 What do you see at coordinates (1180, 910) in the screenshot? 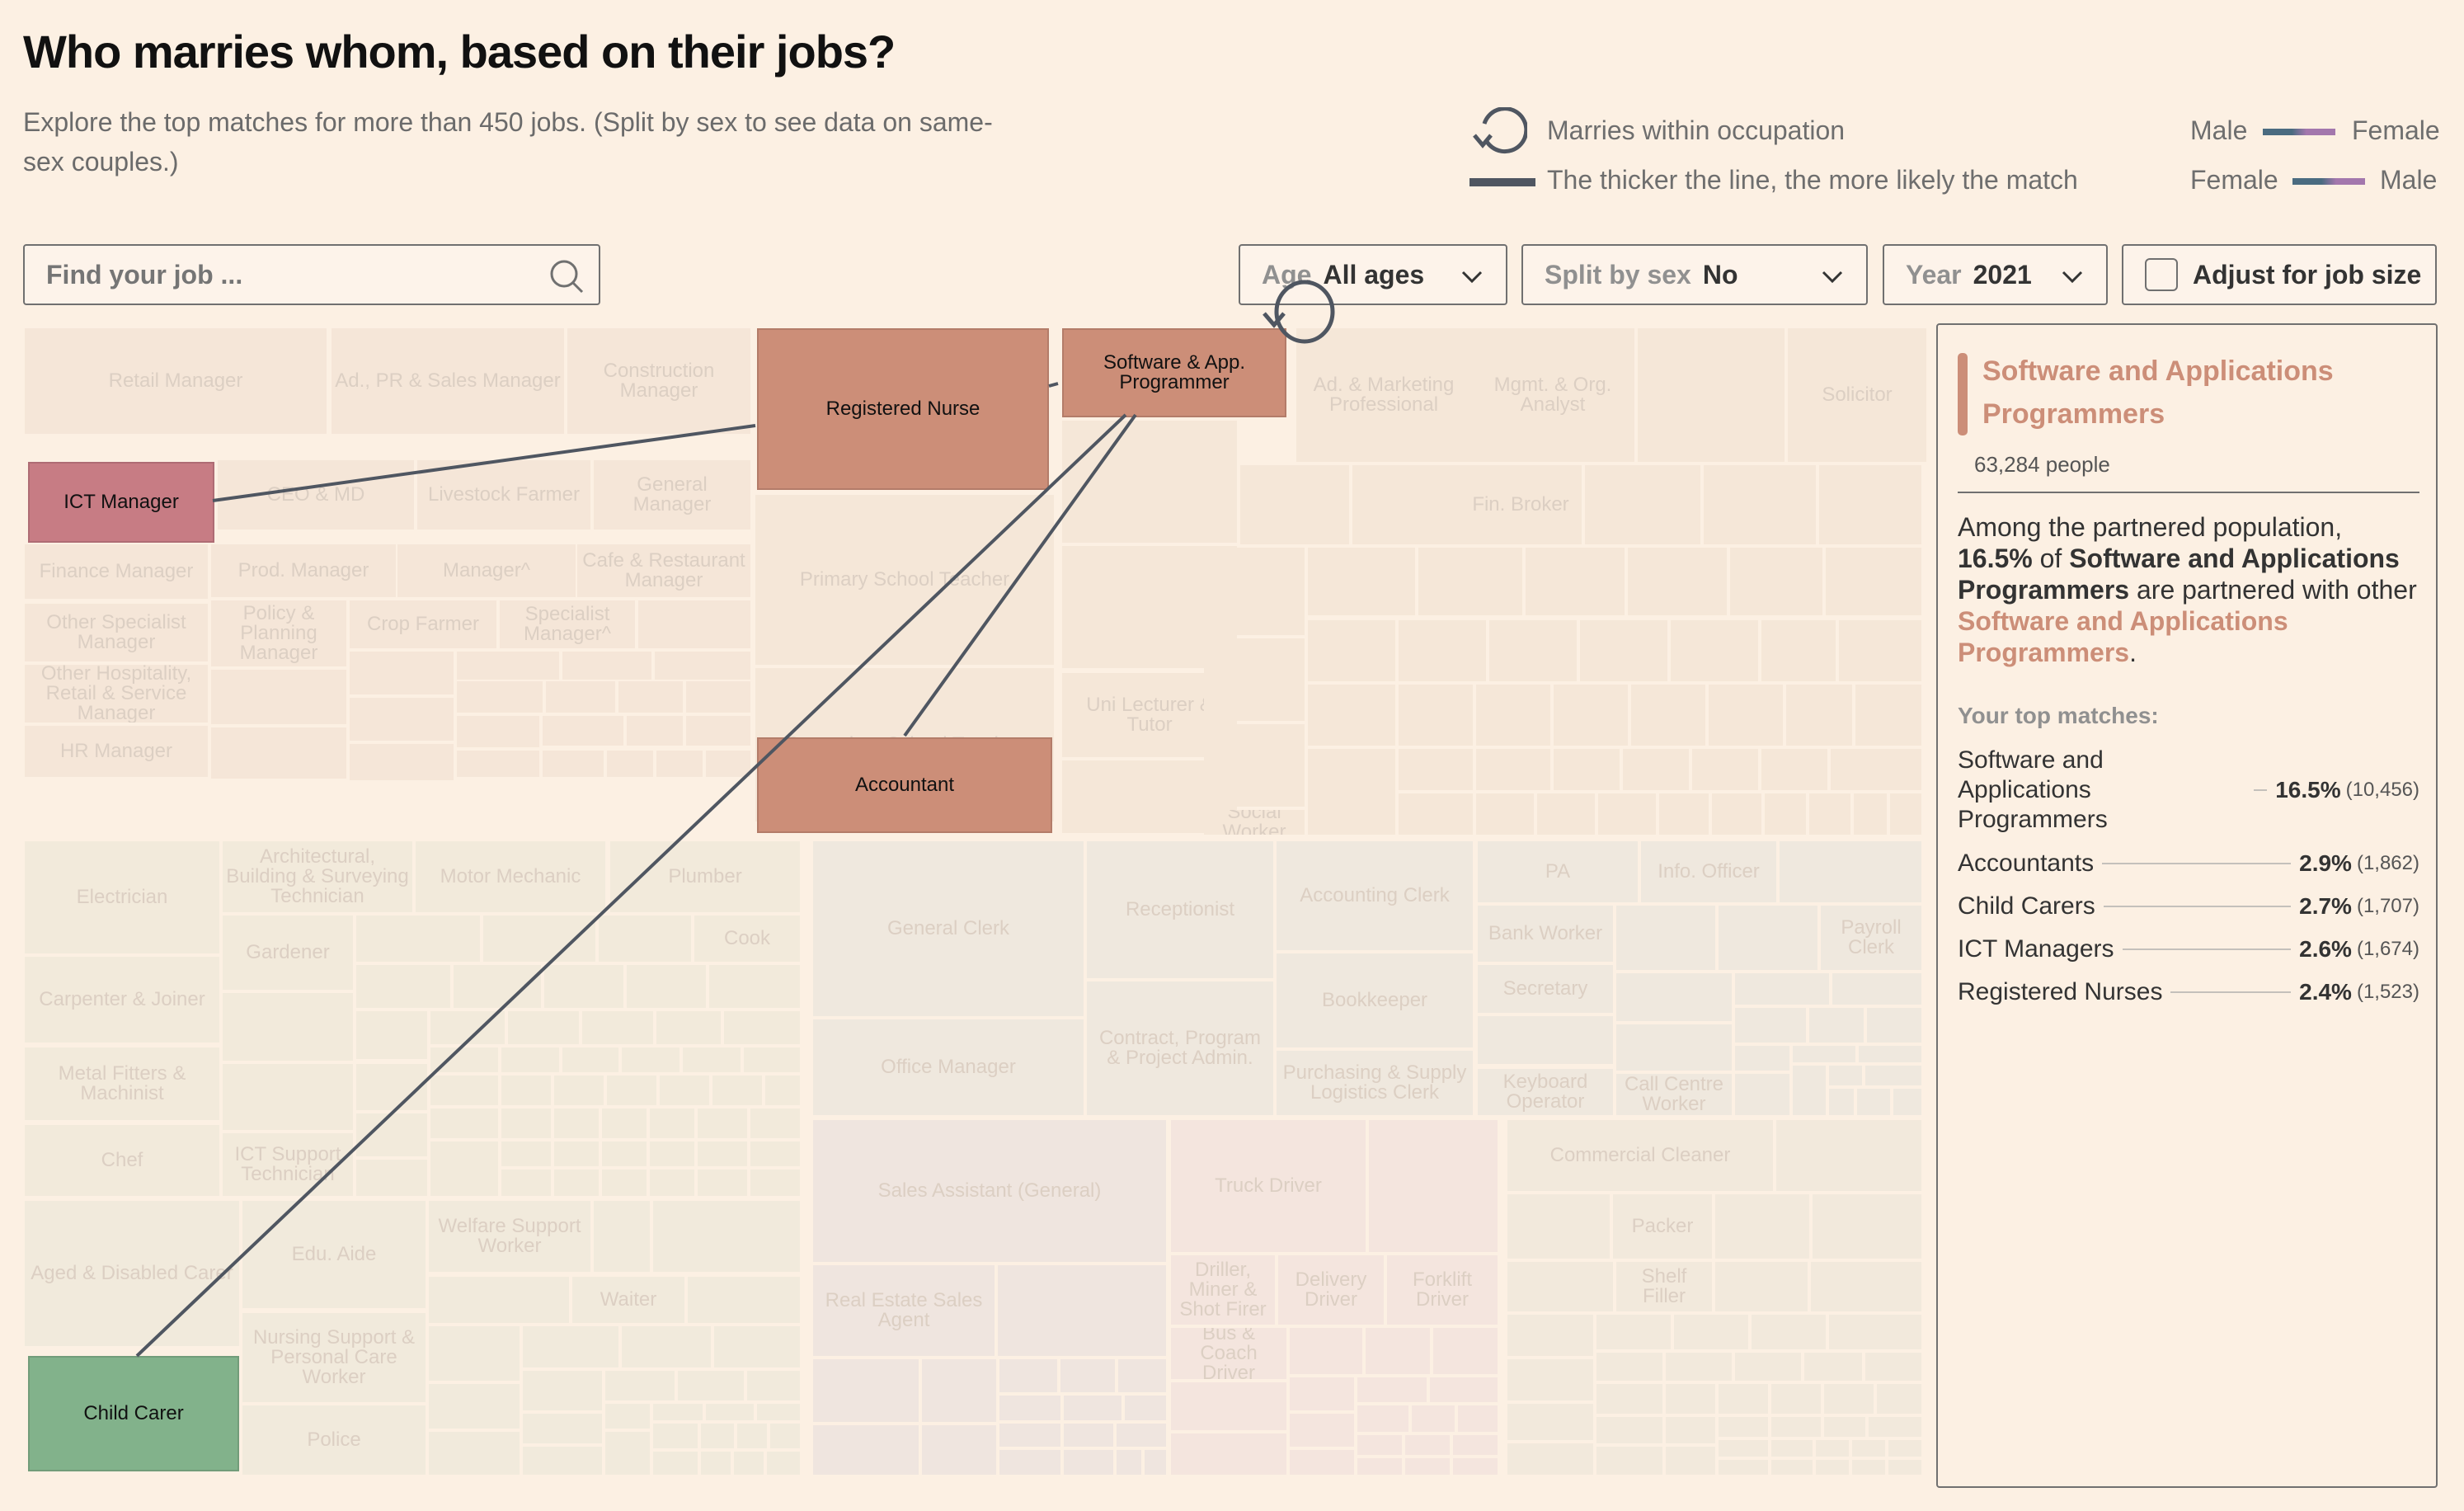
I see `treemap-cell-receptionist: Receptionist` at bounding box center [1180, 910].